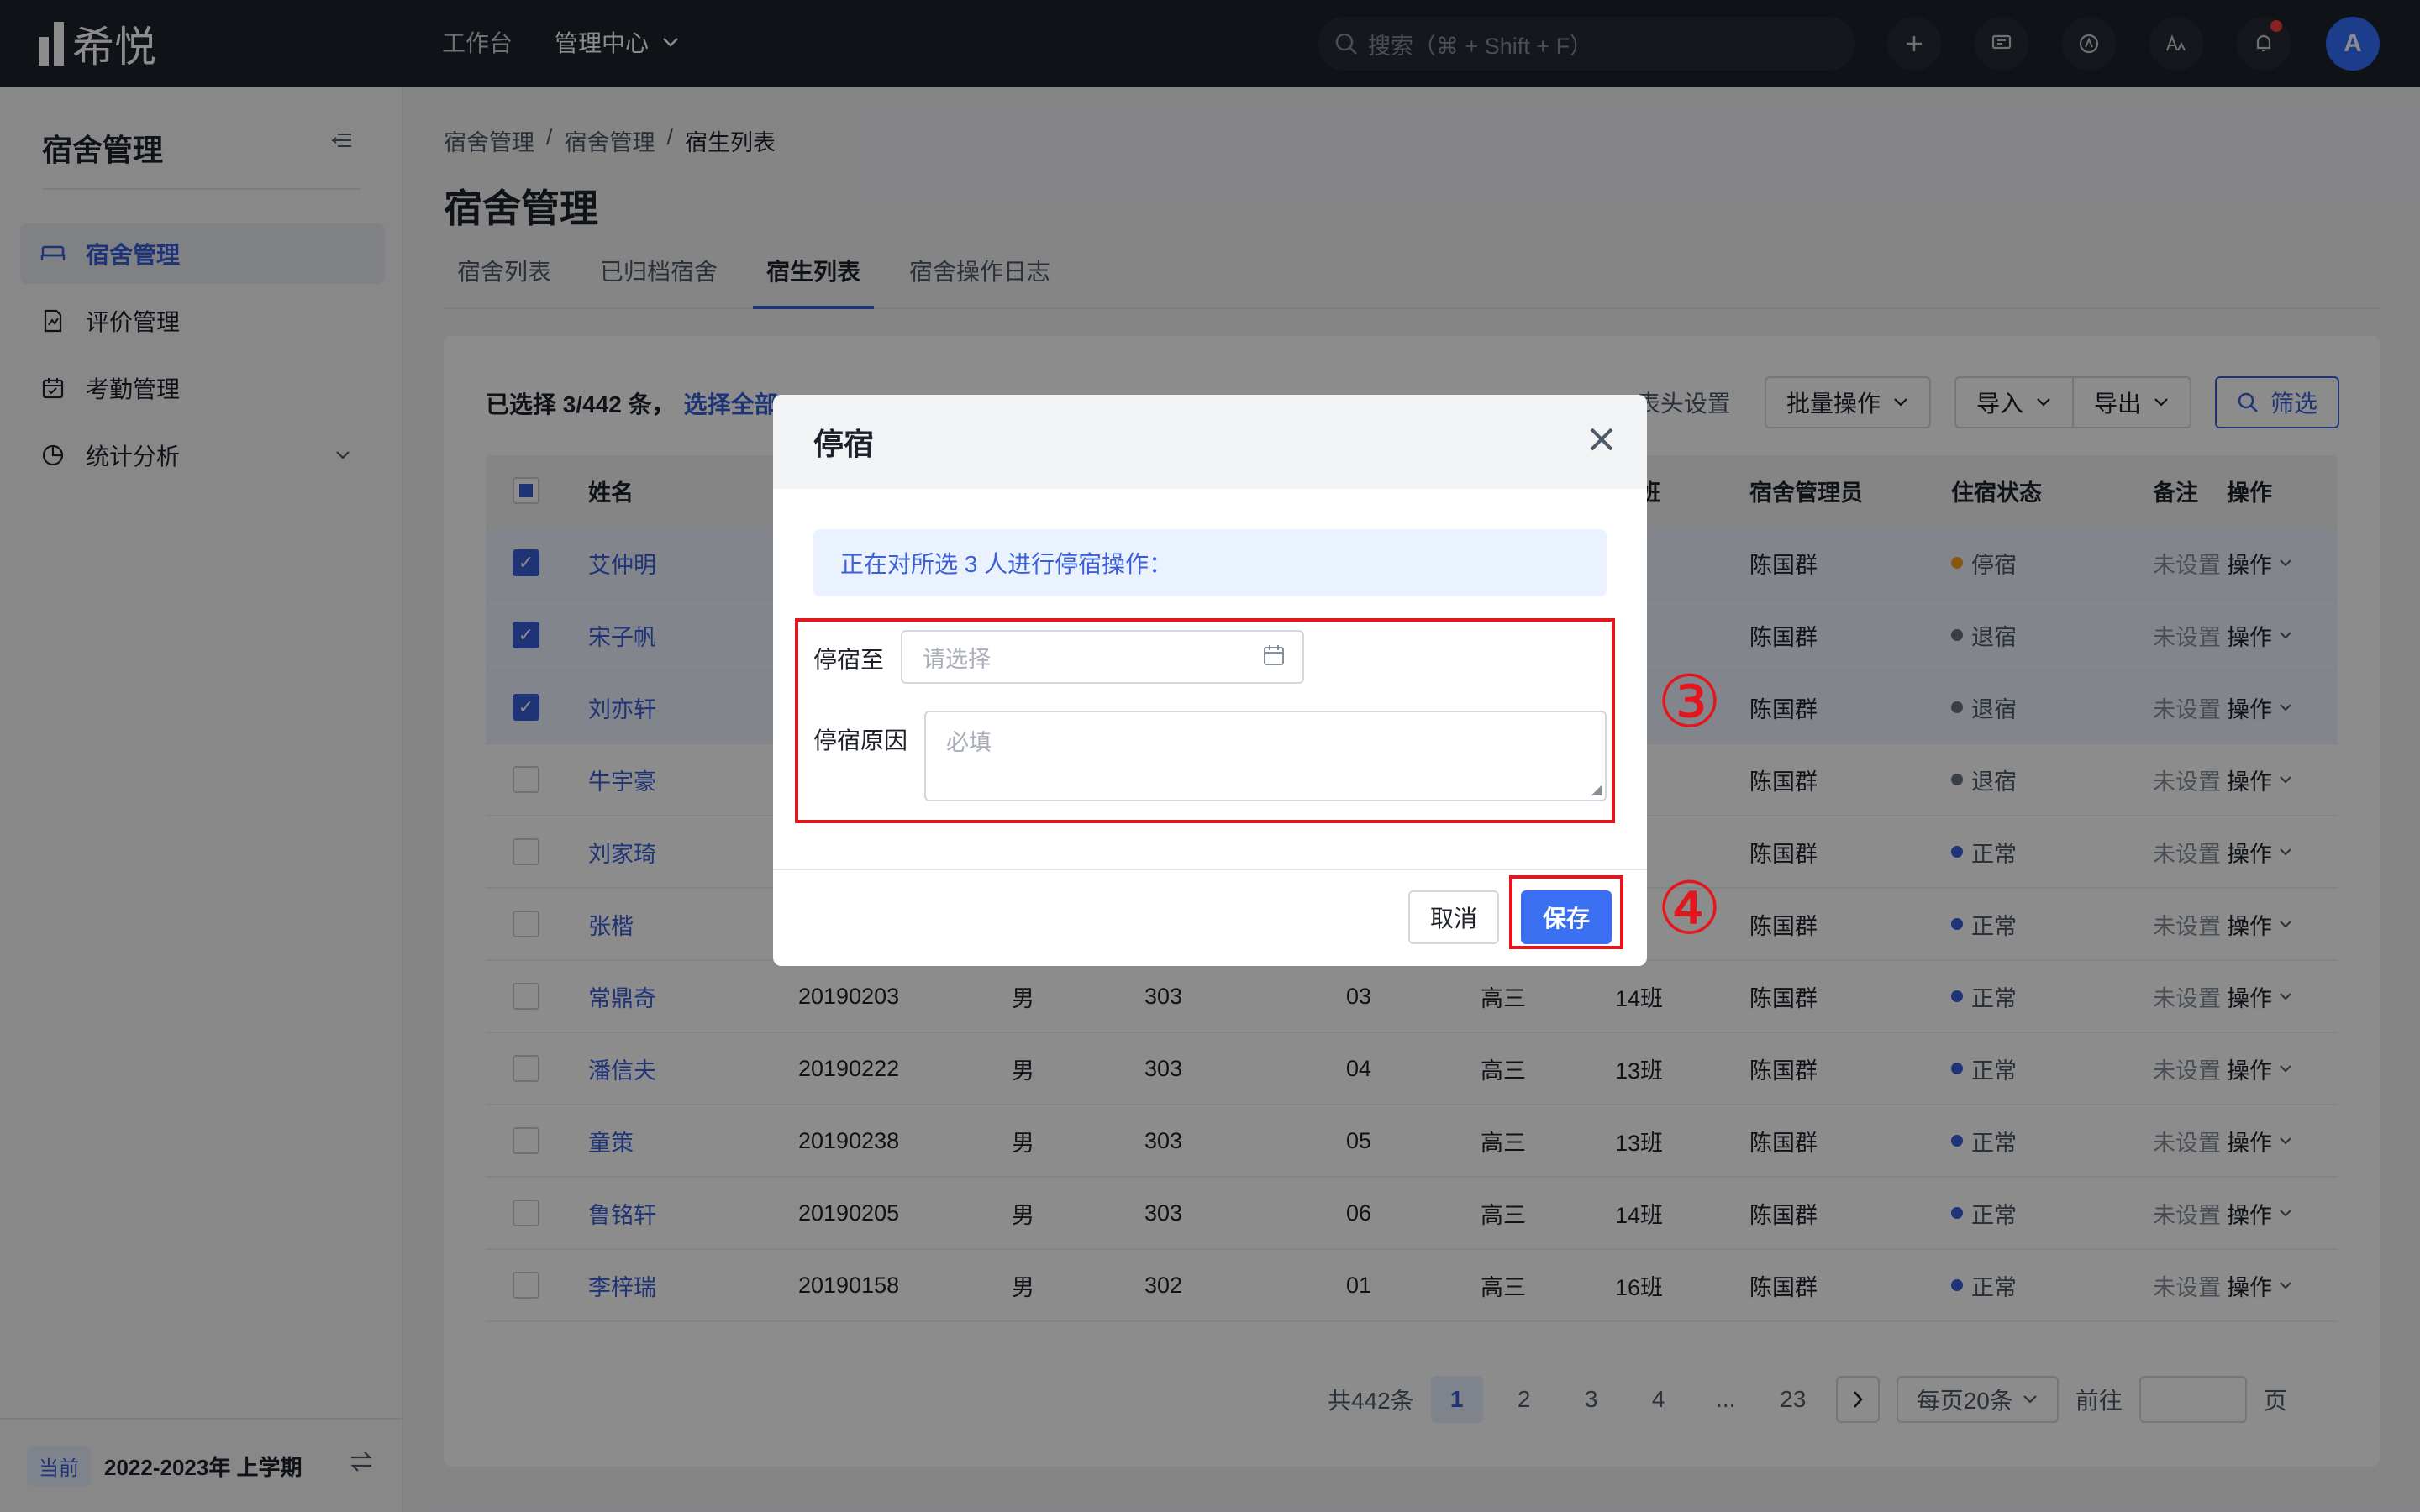  What do you see at coordinates (1210, 562) in the screenshot?
I see `selection-notice: 正在对所选 3 人进行停宿操作：` at bounding box center [1210, 562].